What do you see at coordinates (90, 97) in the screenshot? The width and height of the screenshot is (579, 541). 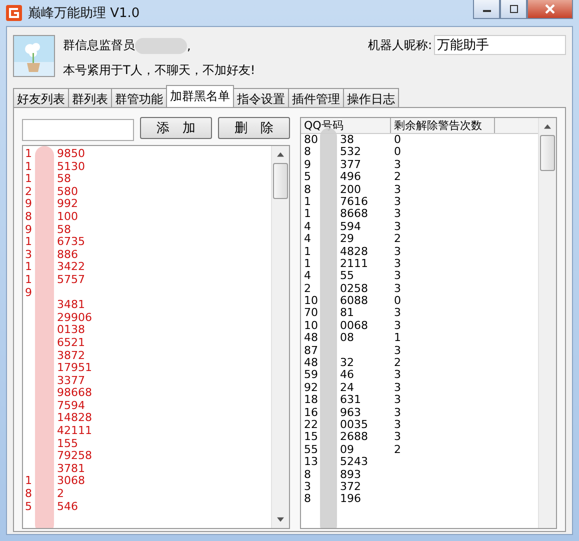 I see `tab: 群列表` at bounding box center [90, 97].